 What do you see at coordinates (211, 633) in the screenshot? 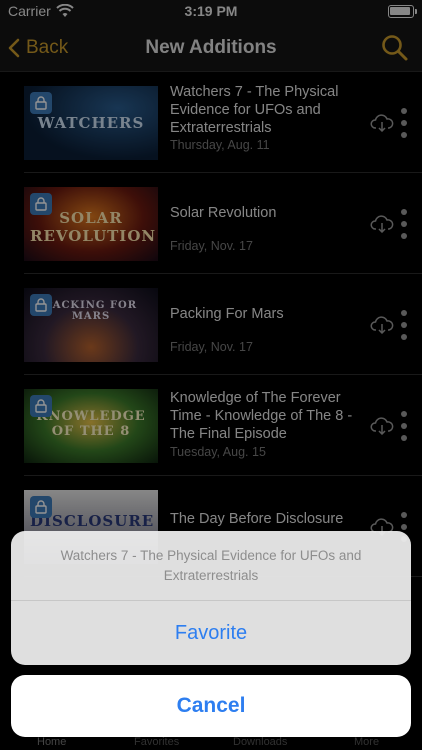
I see `favorite-button: Favorite` at bounding box center [211, 633].